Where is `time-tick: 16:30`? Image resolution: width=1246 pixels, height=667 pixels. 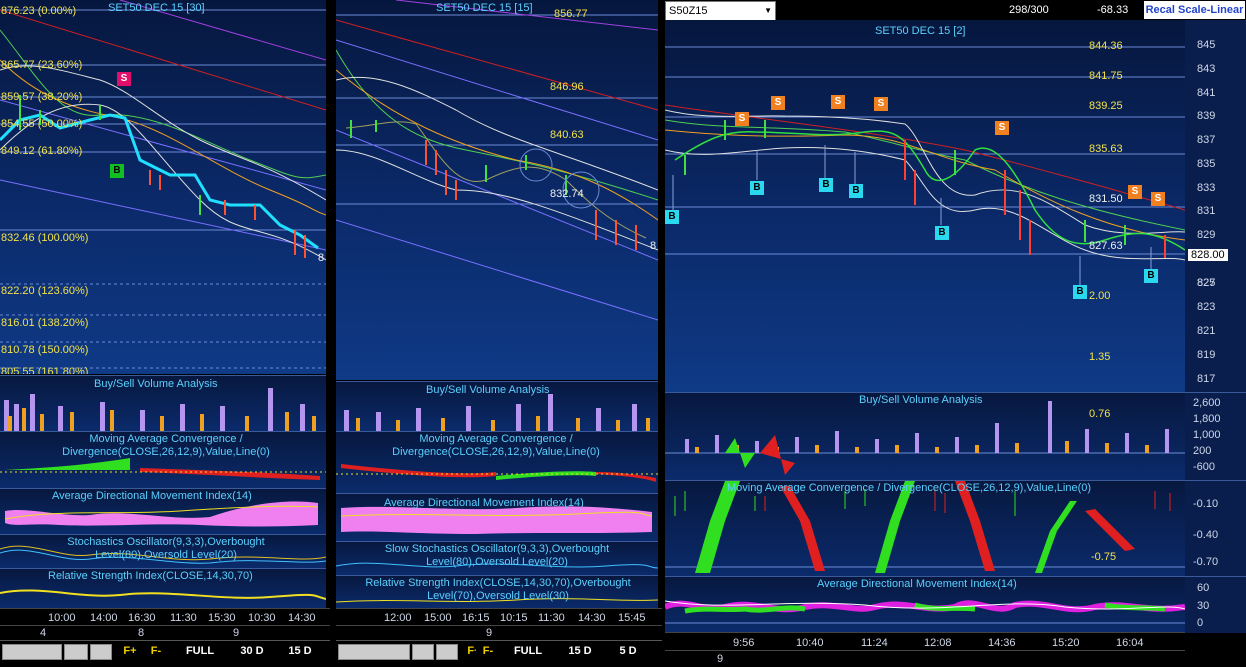
time-tick: 16:30 is located at coordinates (142, 618).